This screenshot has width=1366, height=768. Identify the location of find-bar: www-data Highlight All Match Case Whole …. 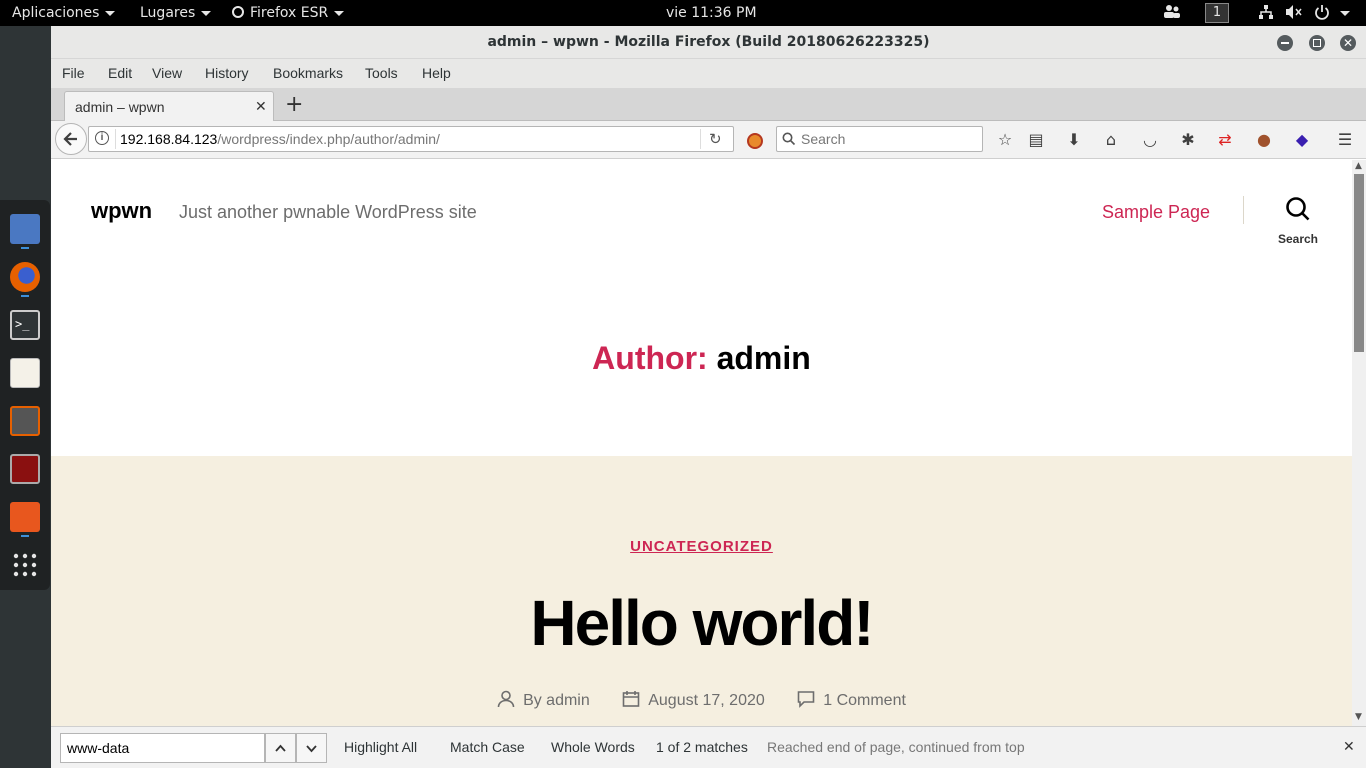
(708, 747).